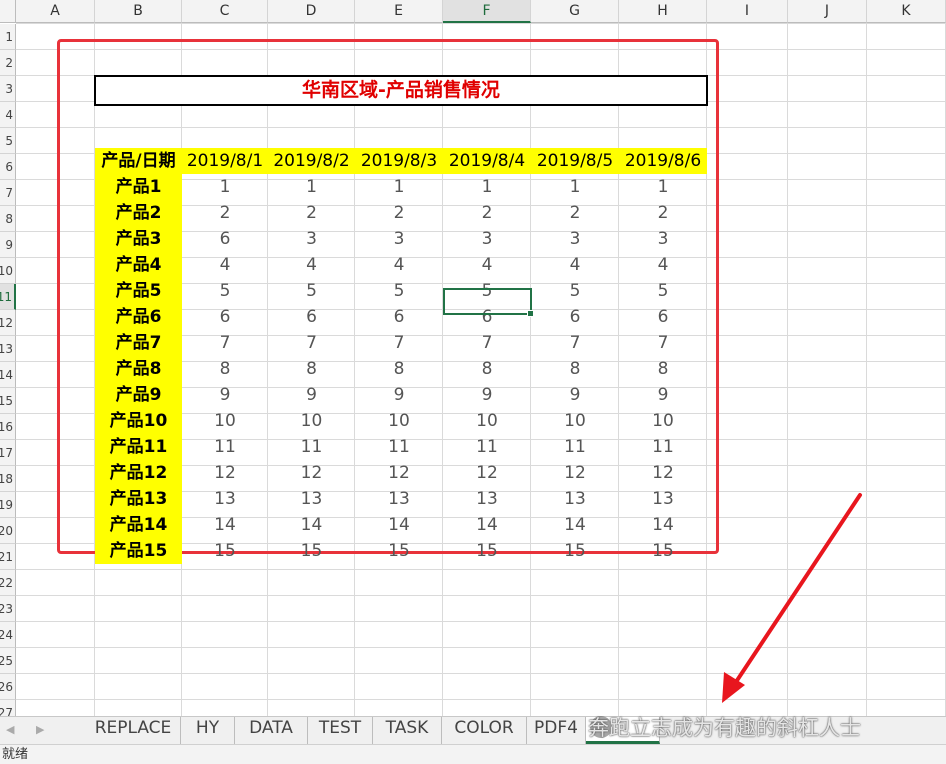  I want to click on column-header-a: A, so click(55, 11).